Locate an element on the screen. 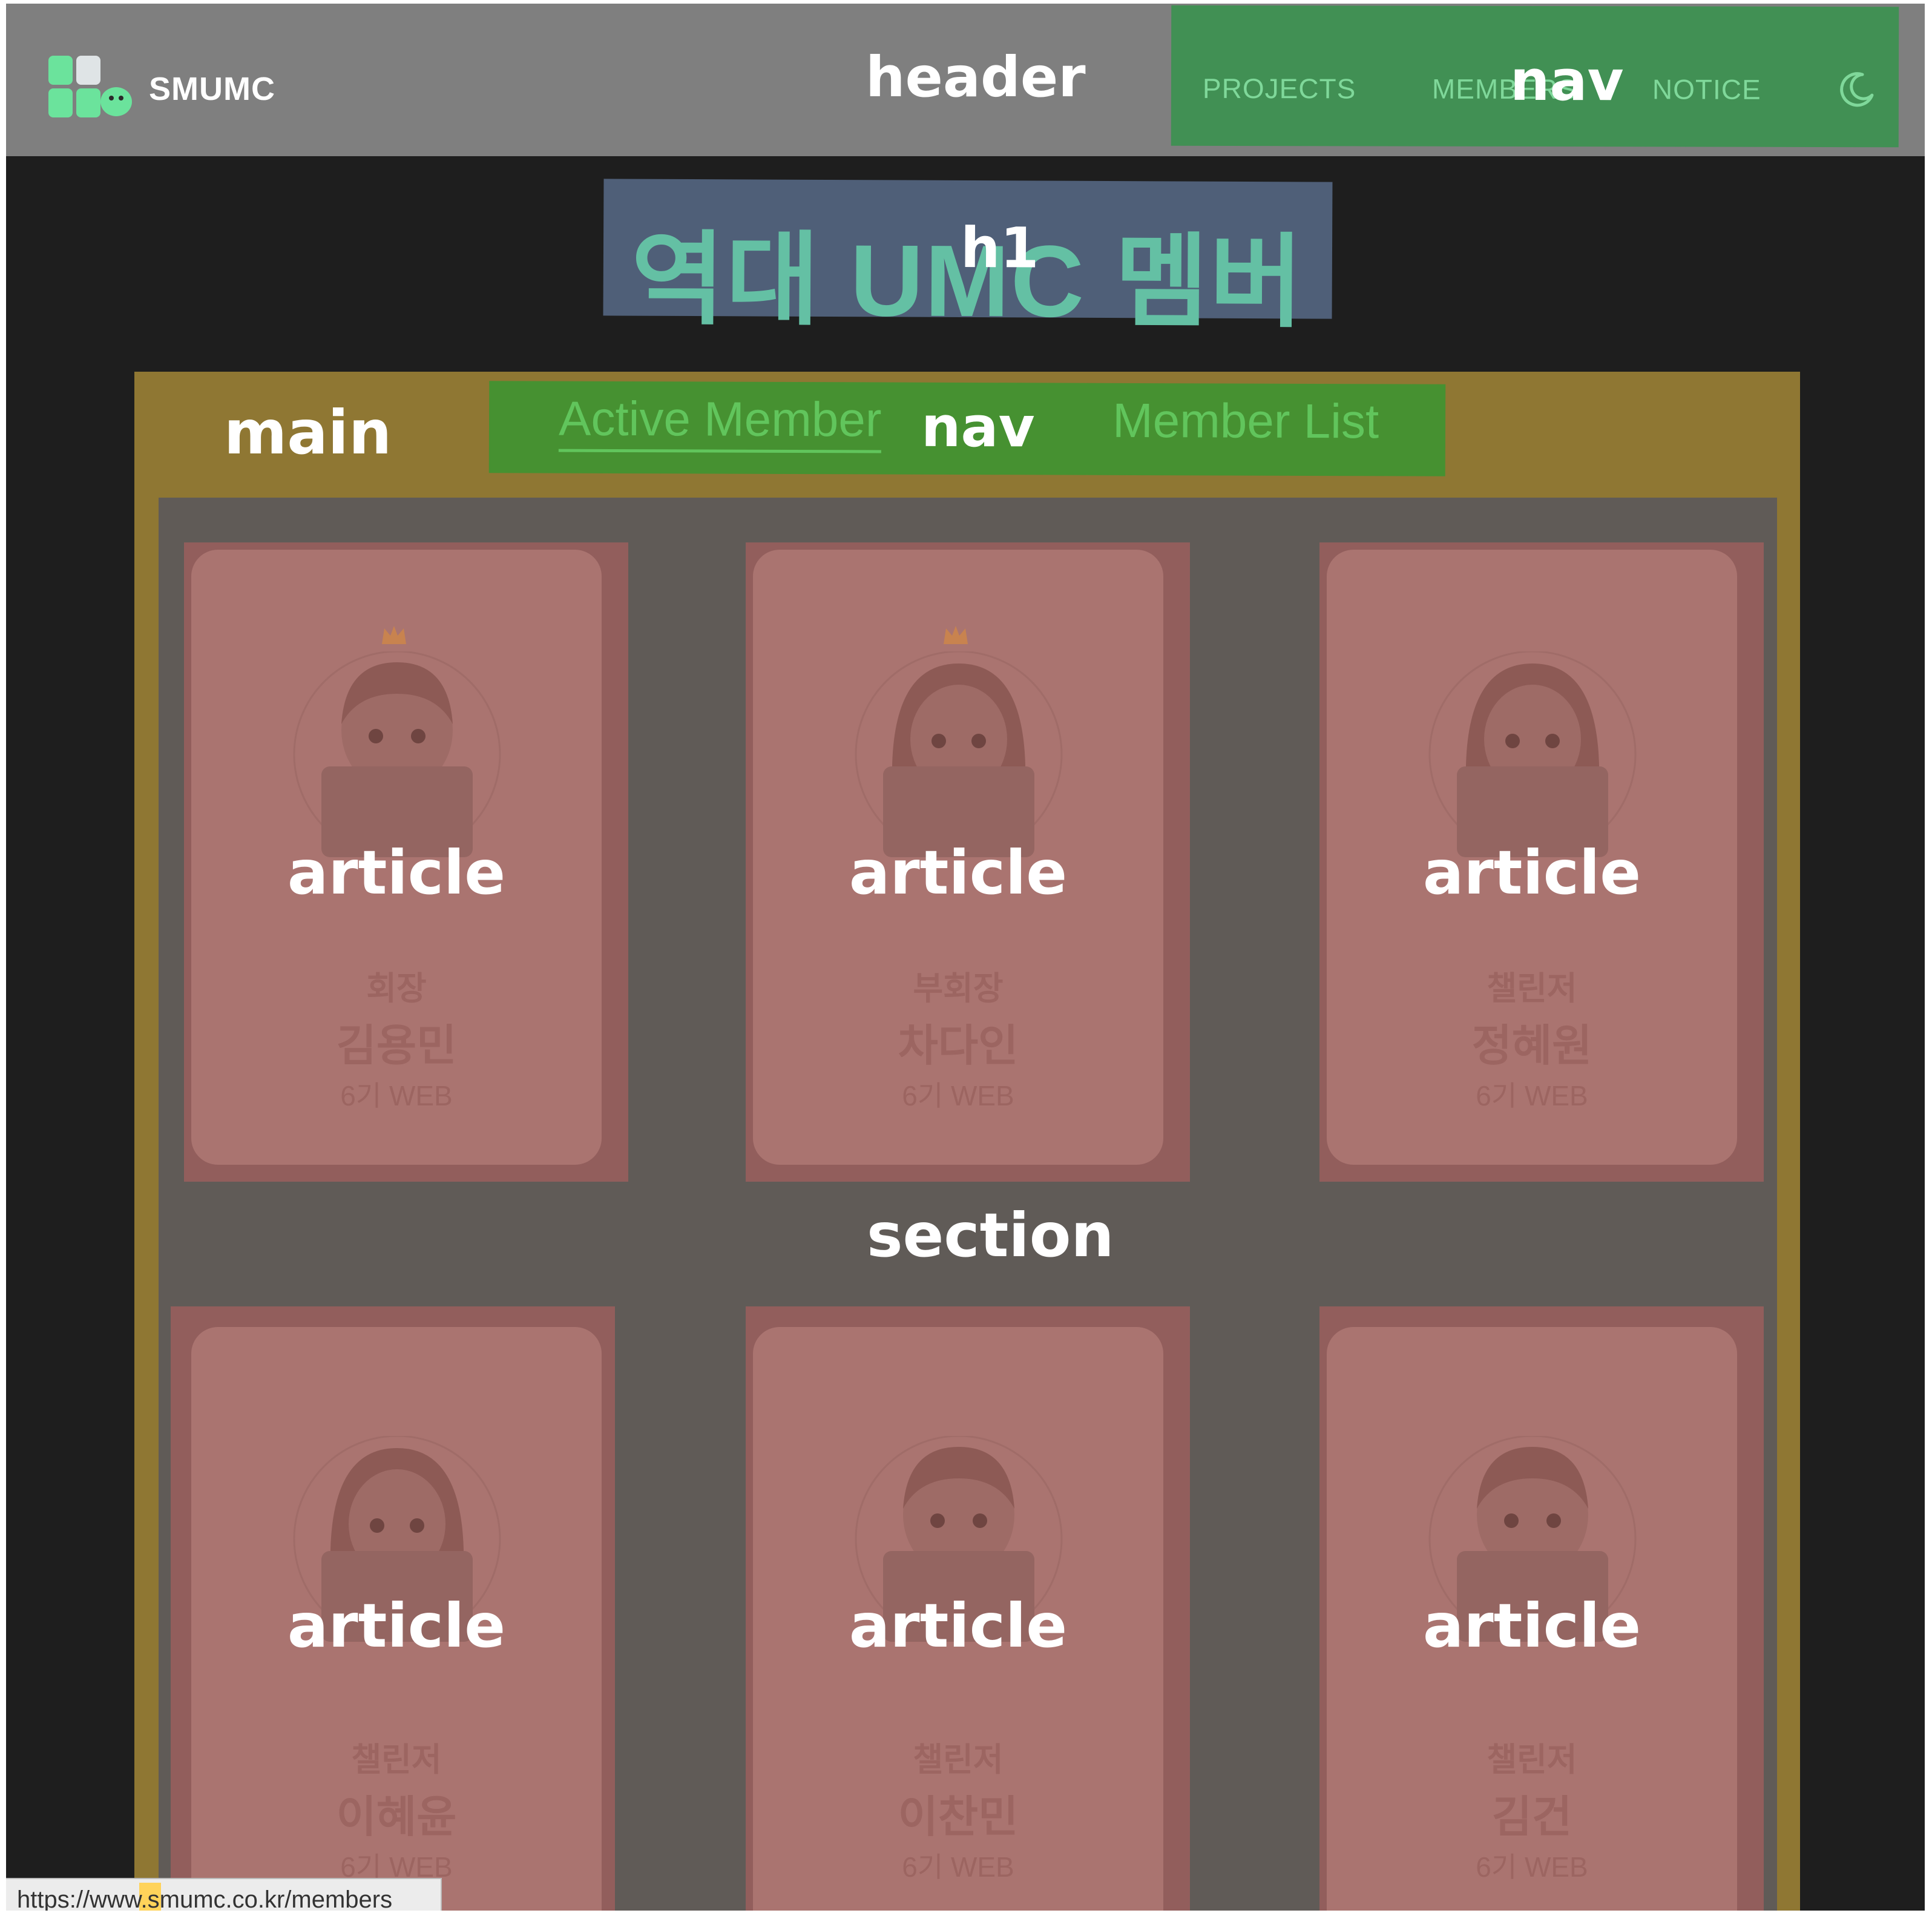  member-tabs: Active Member Member List nav is located at coordinates (967, 428).